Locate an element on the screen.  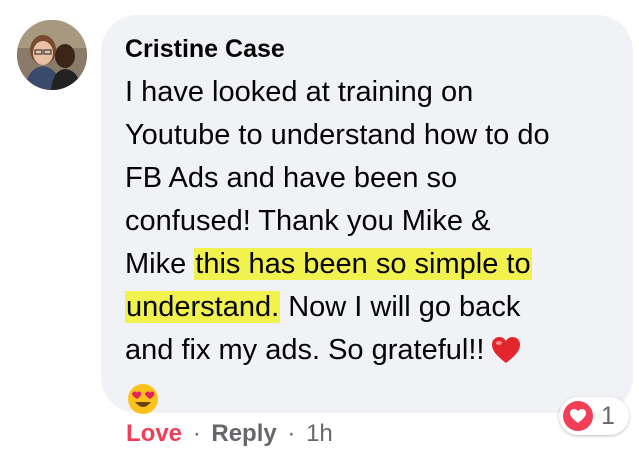
comment-line: Mike this has been so simple to is located at coordinates (370, 264).